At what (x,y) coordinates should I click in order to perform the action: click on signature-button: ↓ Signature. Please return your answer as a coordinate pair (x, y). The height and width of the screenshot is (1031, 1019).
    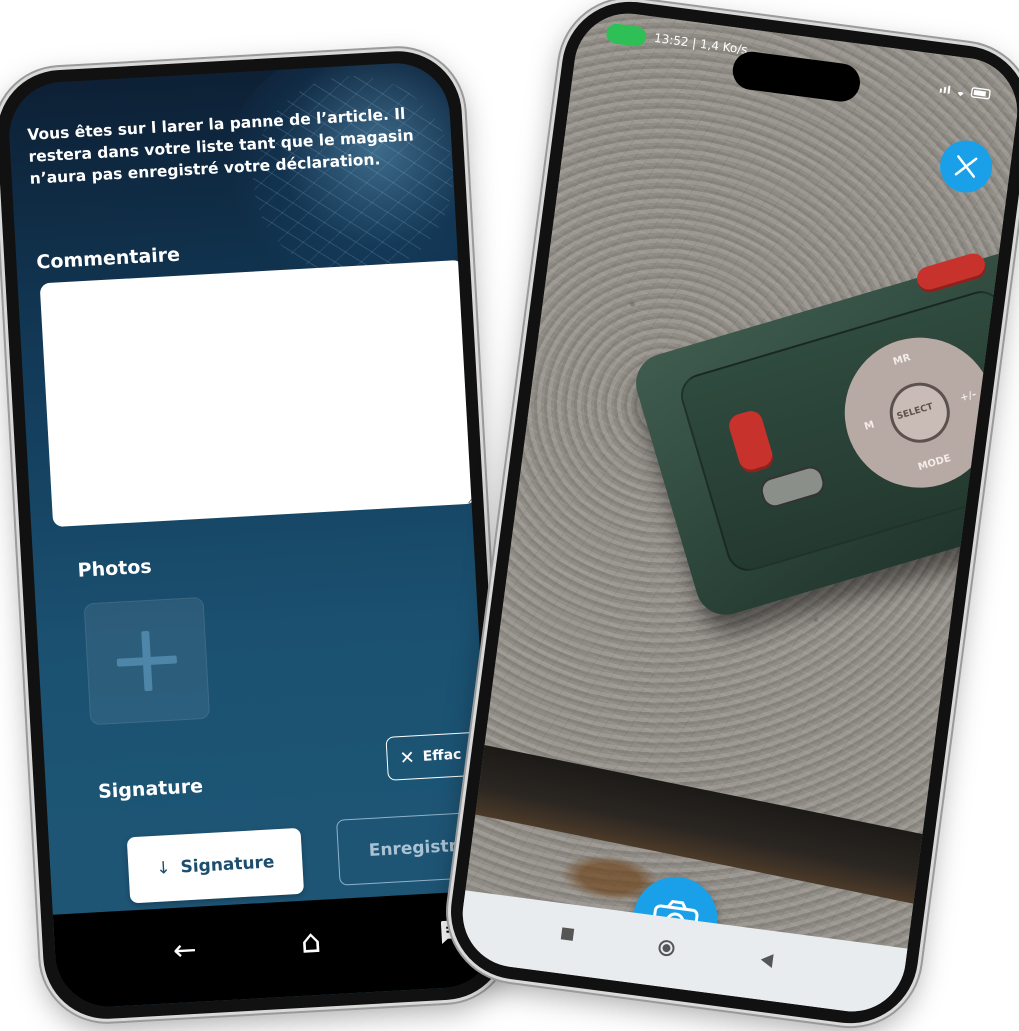
    Looking at the image, I should click on (215, 865).